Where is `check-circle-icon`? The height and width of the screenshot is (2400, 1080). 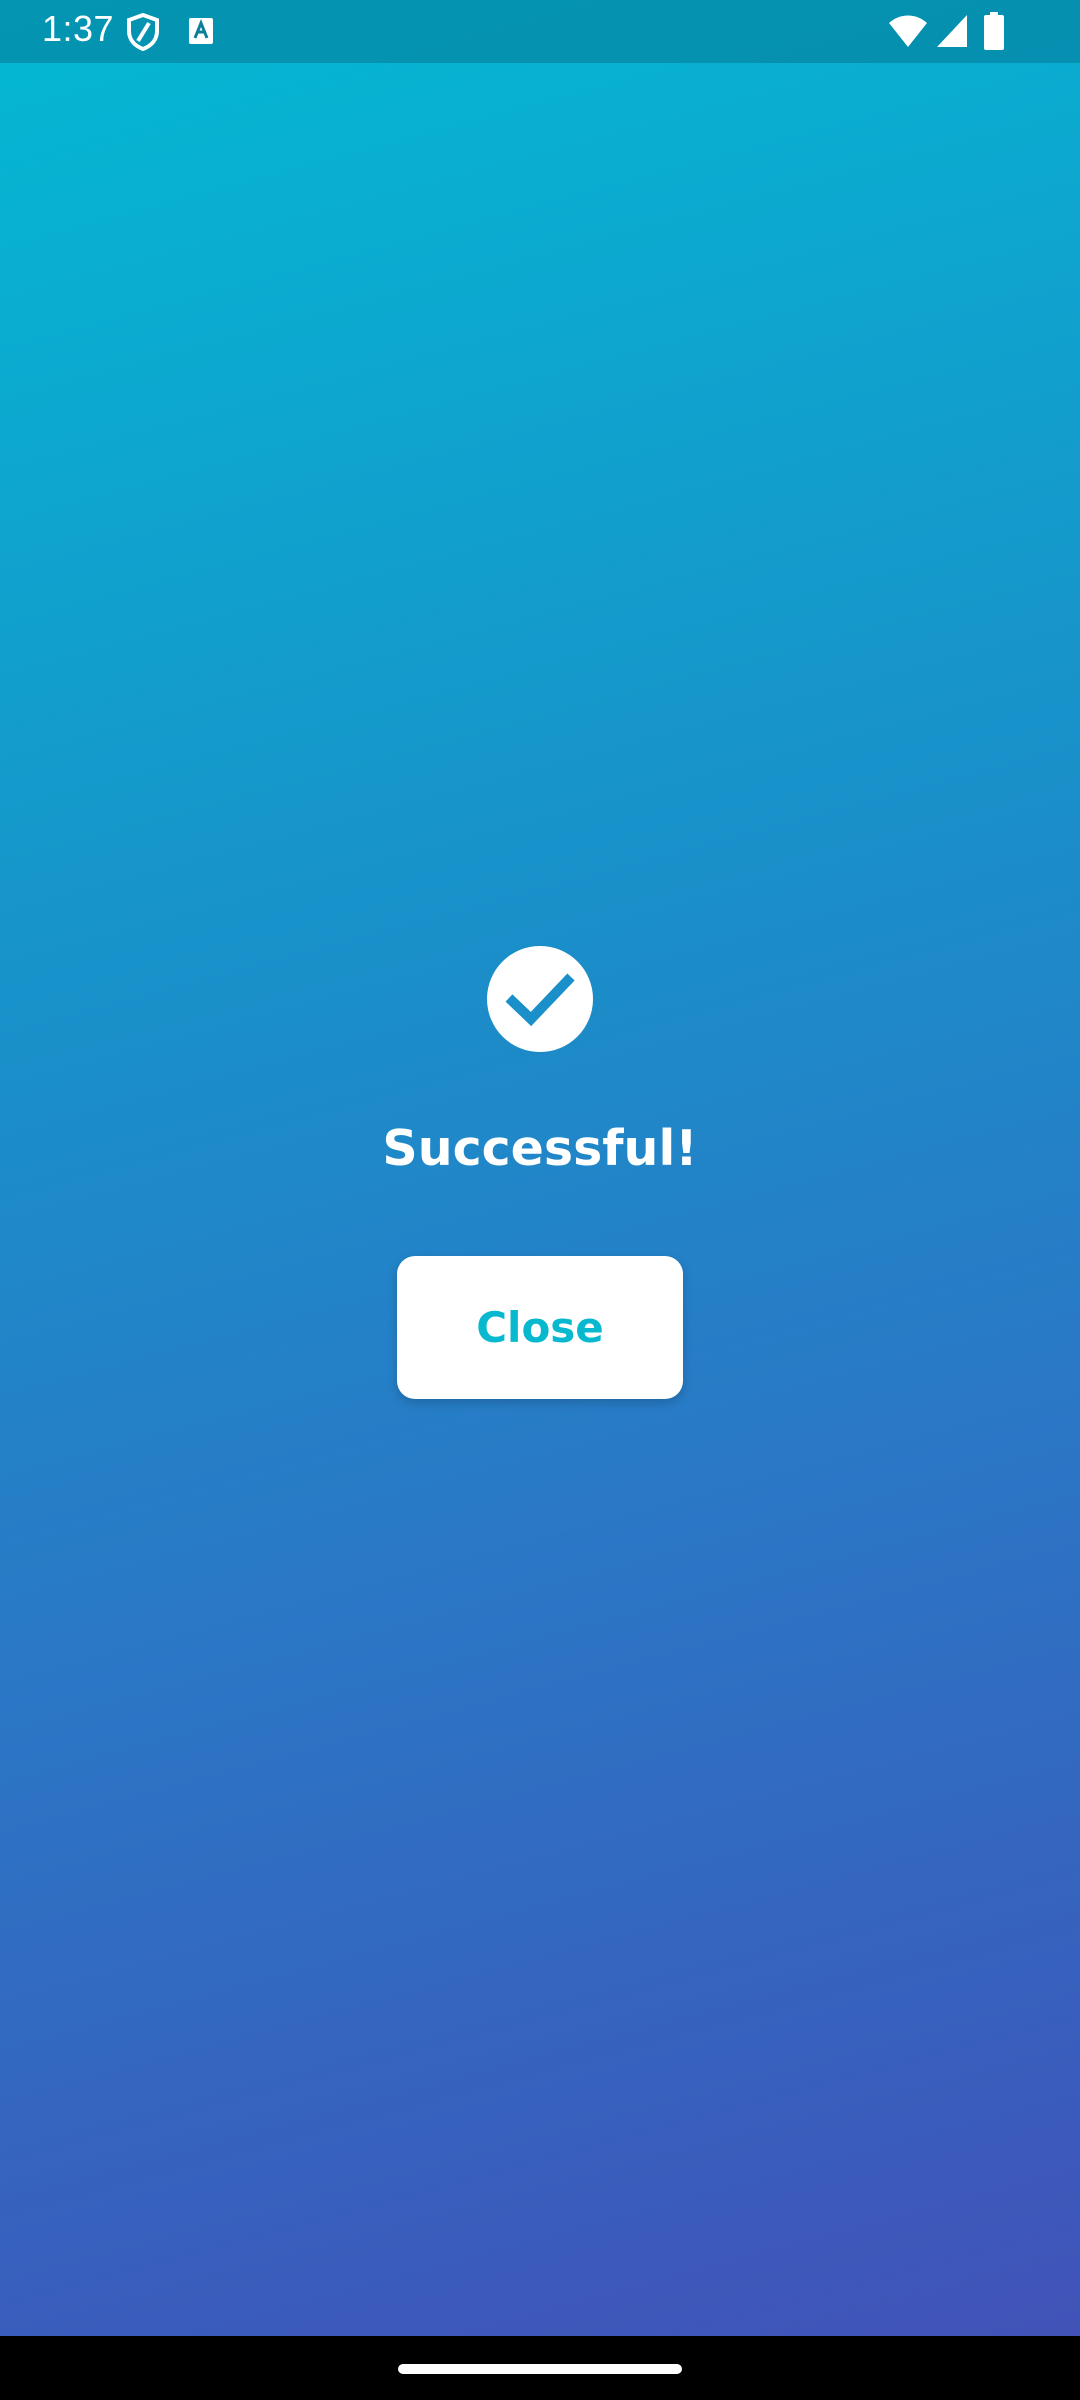 check-circle-icon is located at coordinates (540, 999).